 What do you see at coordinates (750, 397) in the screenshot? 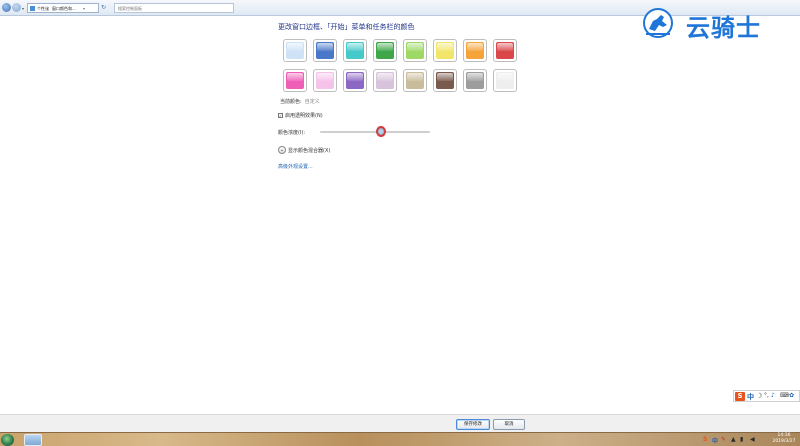
I see `ime-mode-chinese: 中` at bounding box center [750, 397].